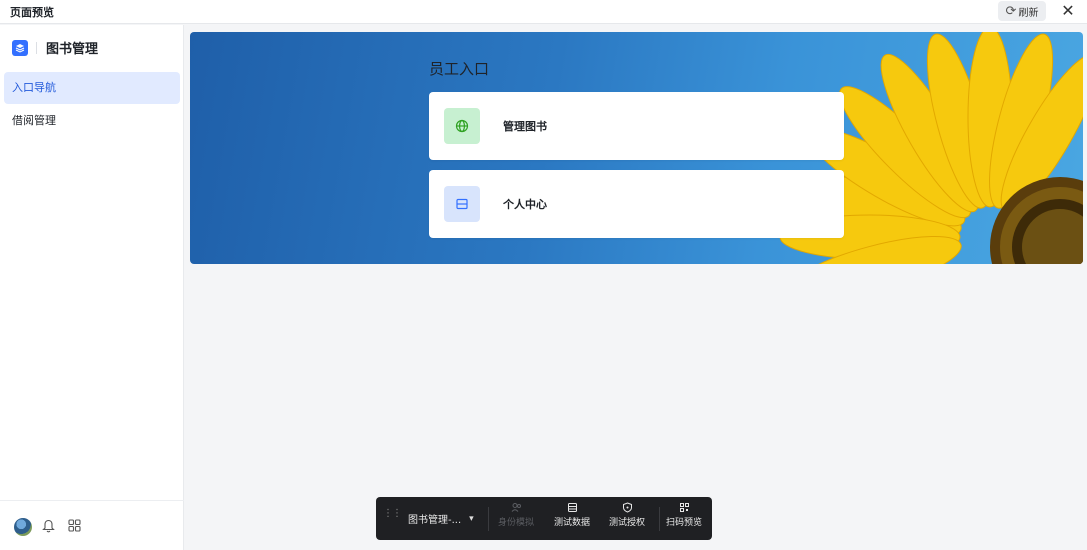 This screenshot has width=1087, height=550. What do you see at coordinates (20, 47) in the screenshot?
I see `app-logo-icon` at bounding box center [20, 47].